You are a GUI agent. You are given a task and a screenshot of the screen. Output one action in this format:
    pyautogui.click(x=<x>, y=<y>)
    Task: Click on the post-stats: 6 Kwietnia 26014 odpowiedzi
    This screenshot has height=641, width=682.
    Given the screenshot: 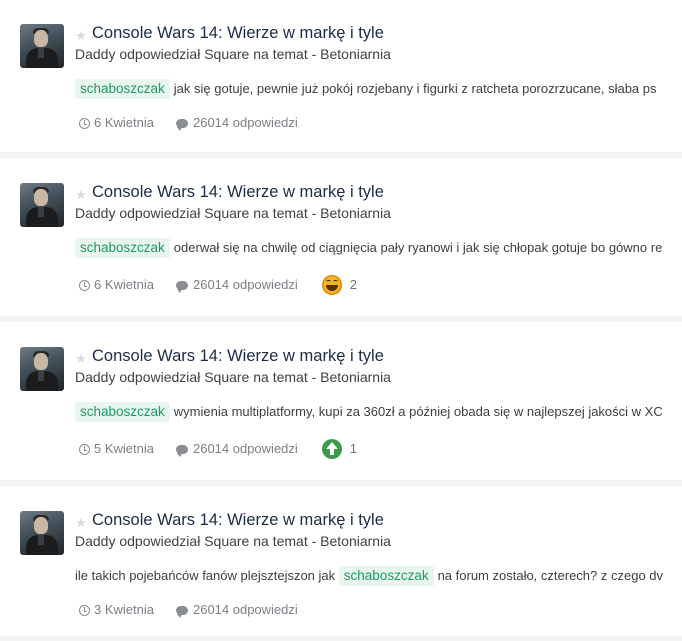 What is the action you would take?
    pyautogui.click(x=199, y=123)
    